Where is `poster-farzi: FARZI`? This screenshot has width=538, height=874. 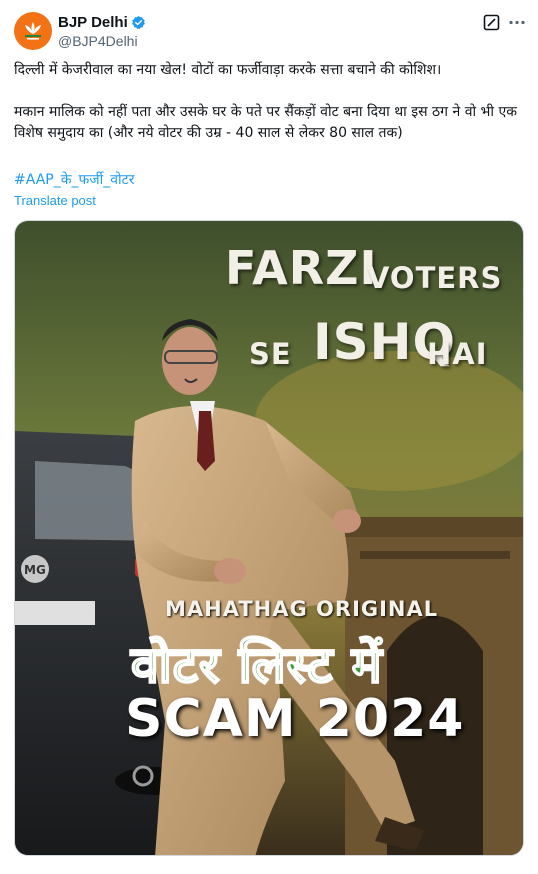
poster-farzi: FARZI is located at coordinates (301, 268).